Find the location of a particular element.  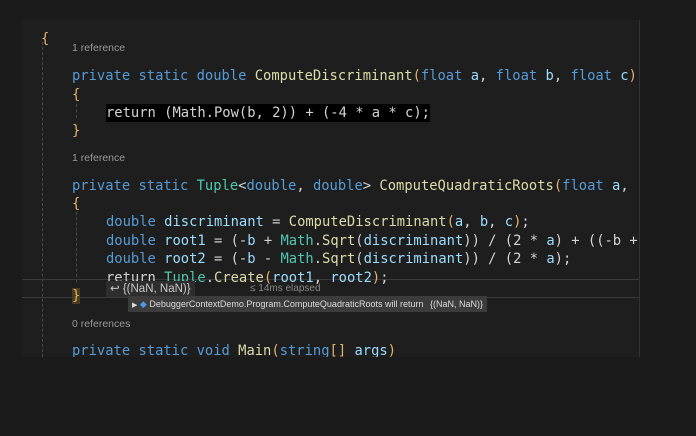

code-token: private static is located at coordinates (134, 186).